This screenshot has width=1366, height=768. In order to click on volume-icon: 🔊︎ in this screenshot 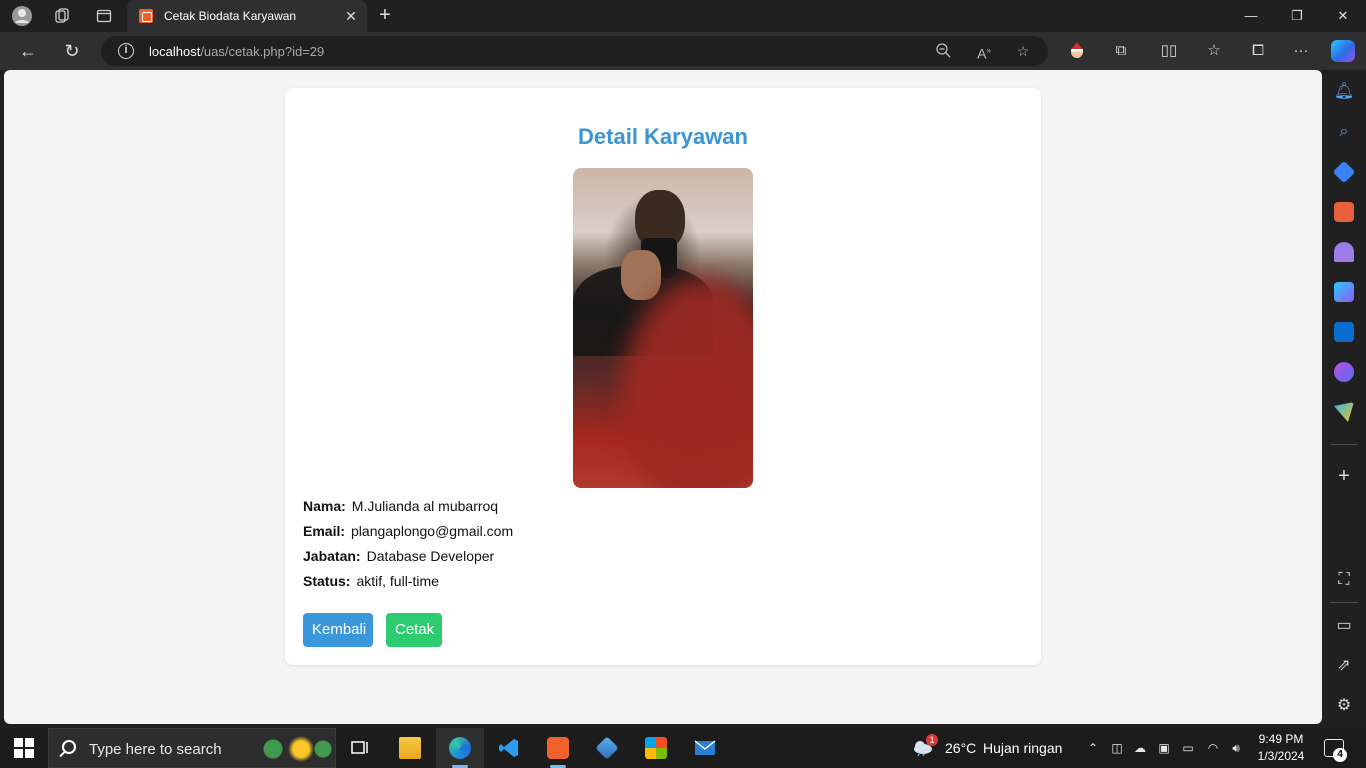, I will do `click(1236, 748)`.